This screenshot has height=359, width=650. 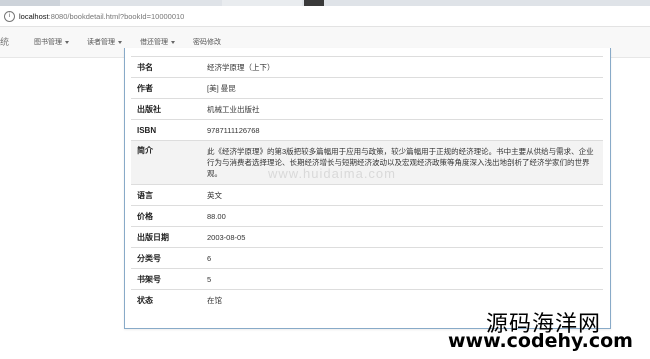 I want to click on row-label: 分类号, so click(x=166, y=258).